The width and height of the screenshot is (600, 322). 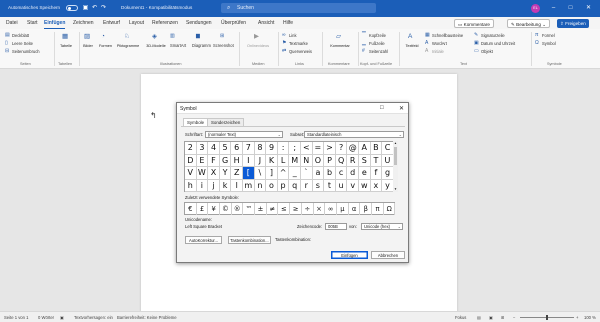 What do you see at coordinates (226, 122) in the screenshot?
I see `tab-sonderzeichen: Sonderzeichen` at bounding box center [226, 122].